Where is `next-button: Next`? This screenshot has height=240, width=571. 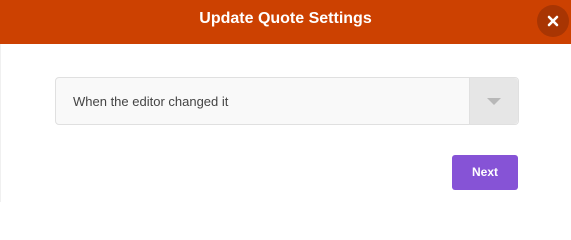 next-button: Next is located at coordinates (485, 172).